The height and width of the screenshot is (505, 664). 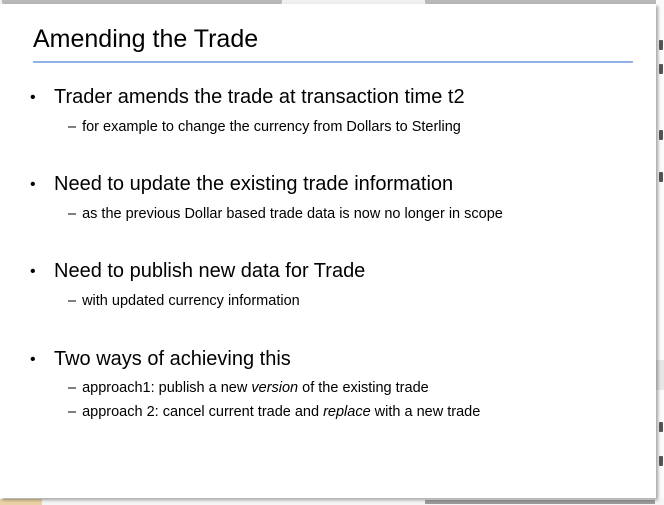 What do you see at coordinates (660, 375) in the screenshot?
I see `background-panel-fragment` at bounding box center [660, 375].